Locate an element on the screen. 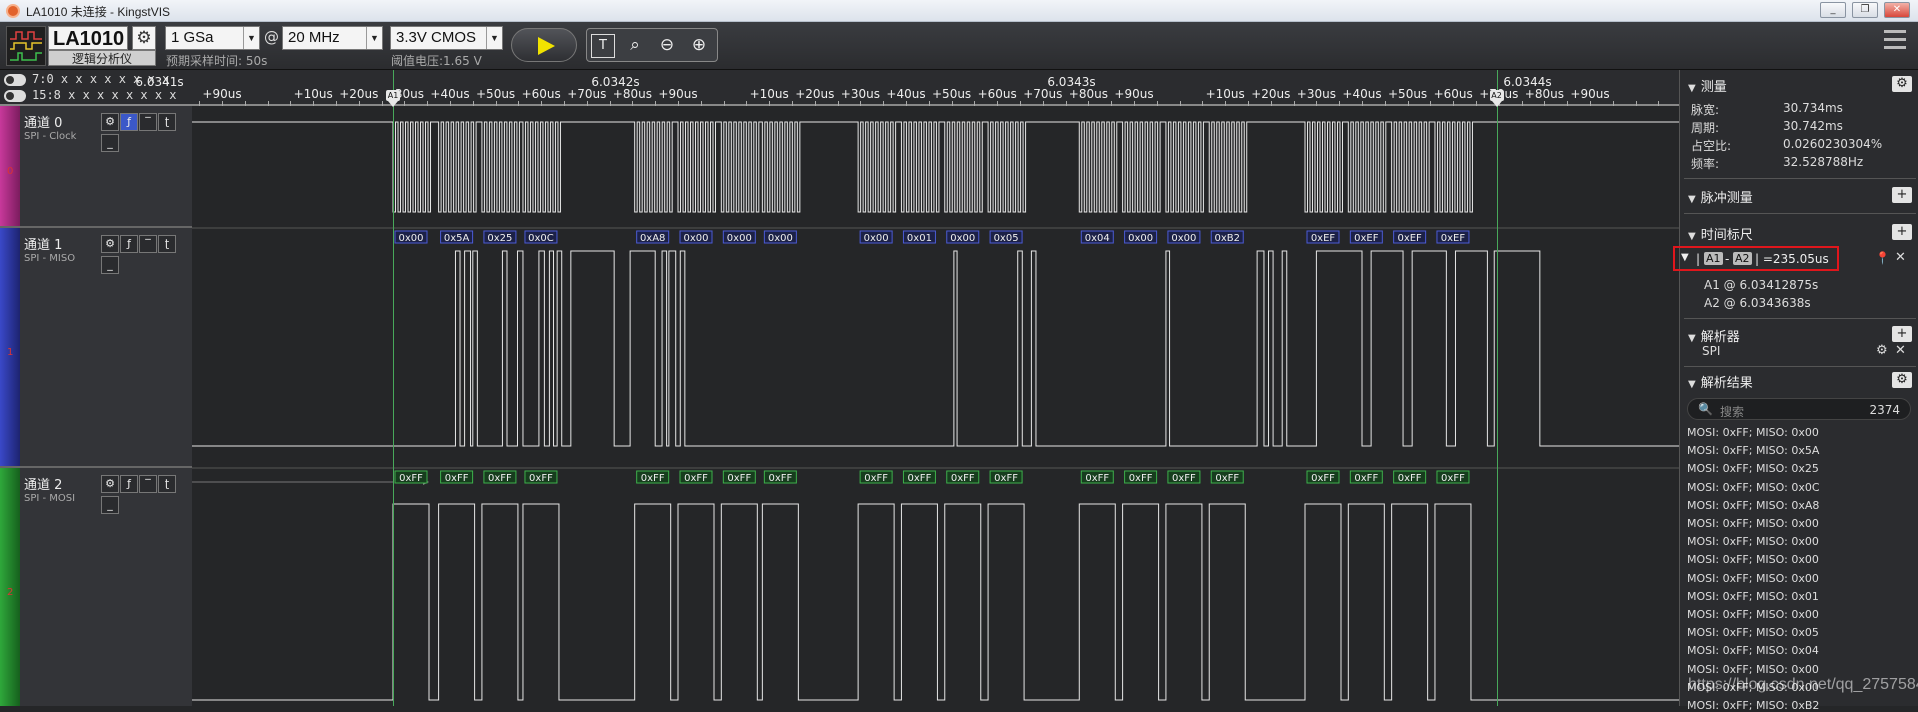 Image resolution: width=1918 pixels, height=712 pixels. channel-0-panel: 0 通道 0 SPI - Clock ⚙ ƒ ‾ ʈ _ is located at coordinates (96, 167).